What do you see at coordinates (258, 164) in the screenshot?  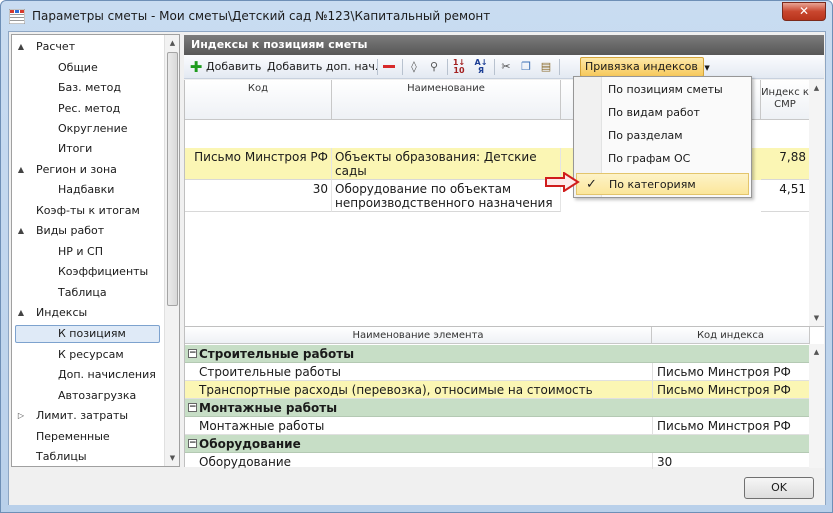 I see `cell-code: Письмо Минстроя РФ` at bounding box center [258, 164].